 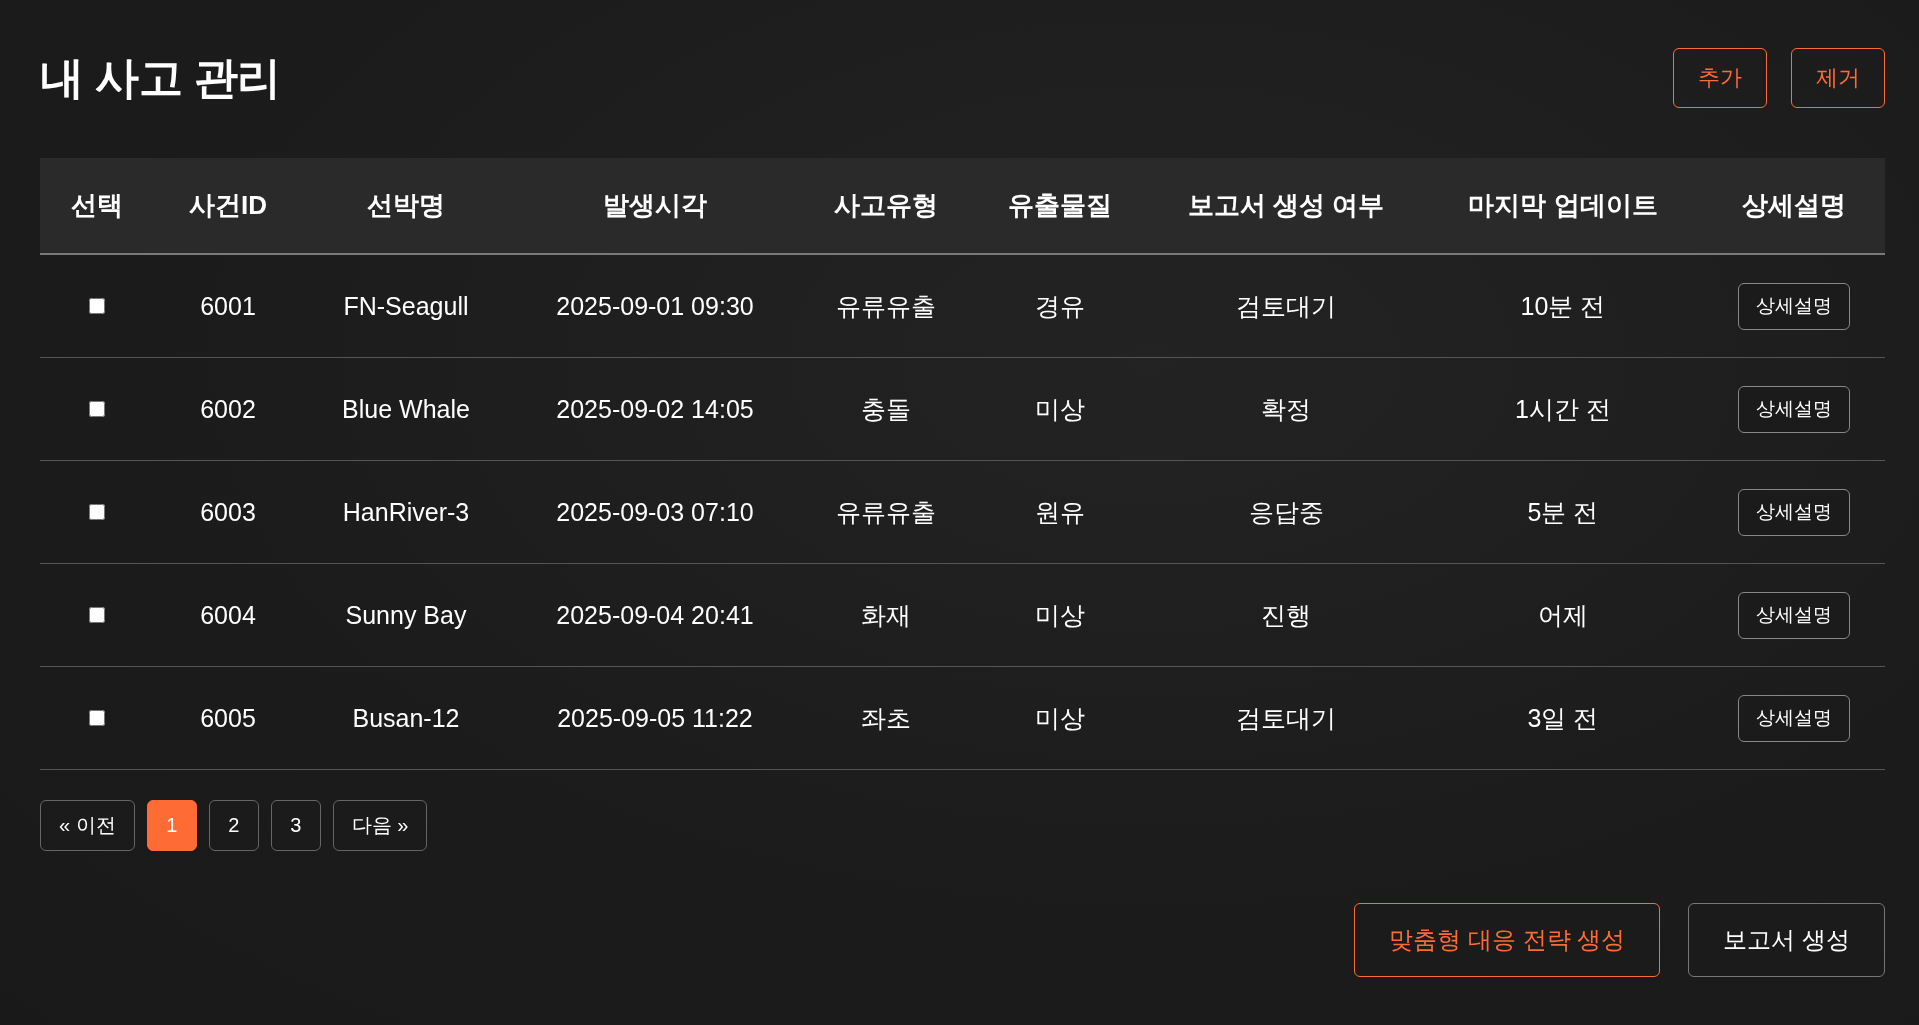 What do you see at coordinates (406, 615) in the screenshot?
I see `table-cell: Sunny Bay` at bounding box center [406, 615].